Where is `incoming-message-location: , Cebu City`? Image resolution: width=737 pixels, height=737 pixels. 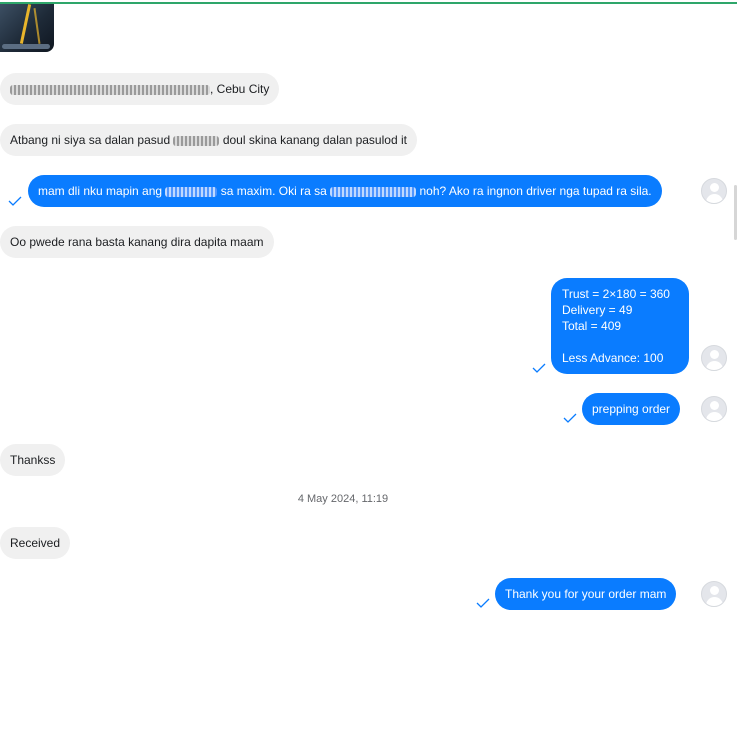 incoming-message-location: , Cebu City is located at coordinates (140, 89).